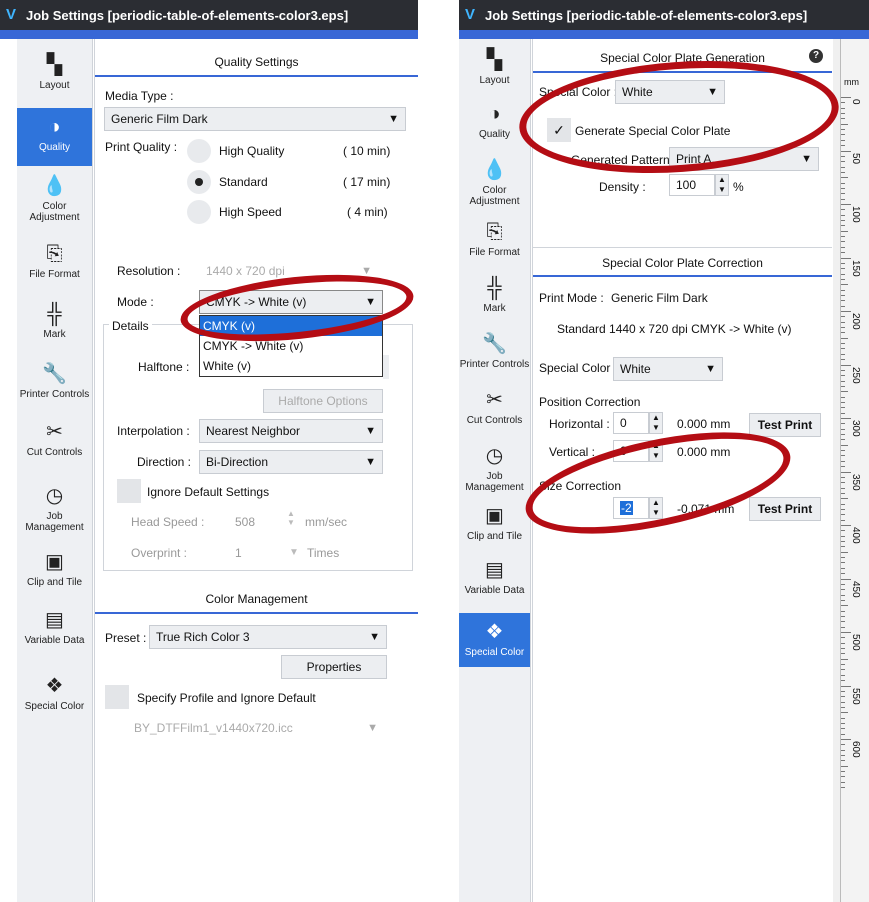 This screenshot has height=902, width=869. What do you see at coordinates (159, 553) in the screenshot?
I see `overprint-label: Overprint :` at bounding box center [159, 553].